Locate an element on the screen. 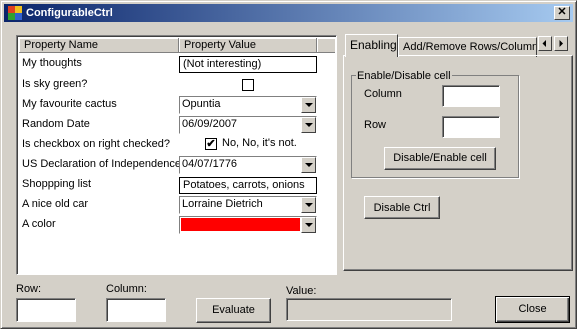  tab-enabling-label: Enabling is located at coordinates (373, 45).